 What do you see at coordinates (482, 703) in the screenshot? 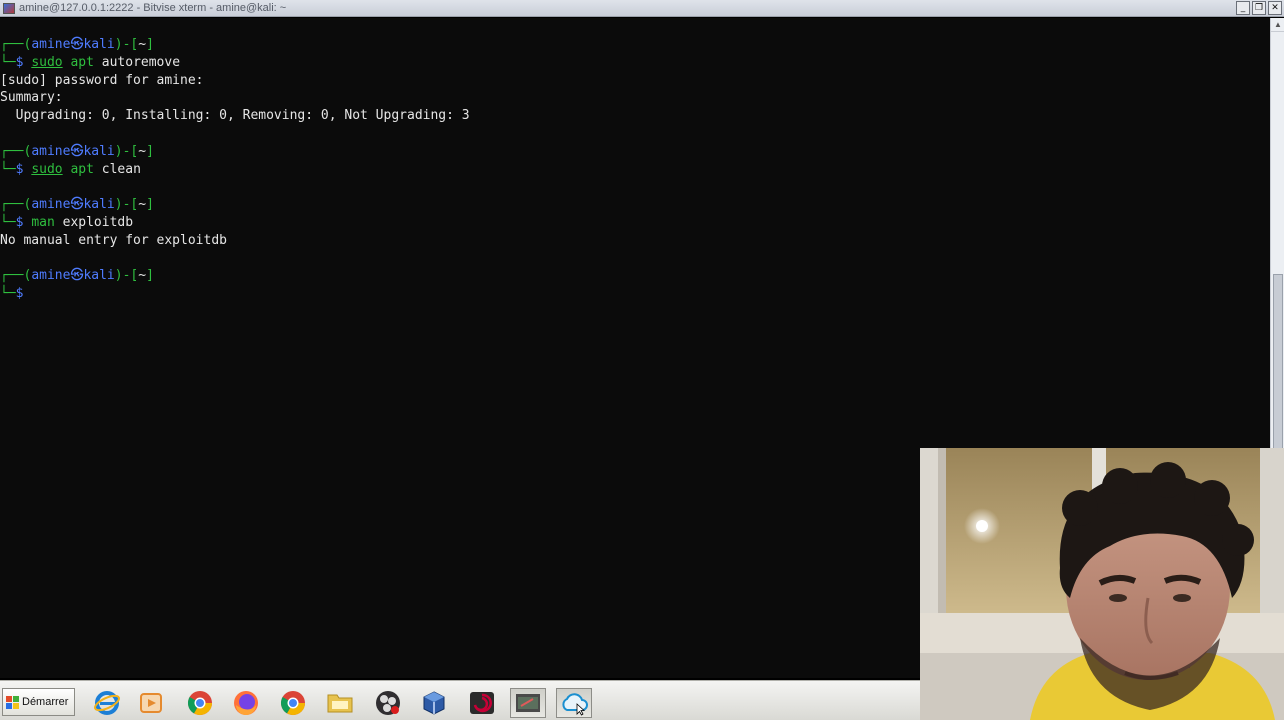
I see `debian-icon` at bounding box center [482, 703].